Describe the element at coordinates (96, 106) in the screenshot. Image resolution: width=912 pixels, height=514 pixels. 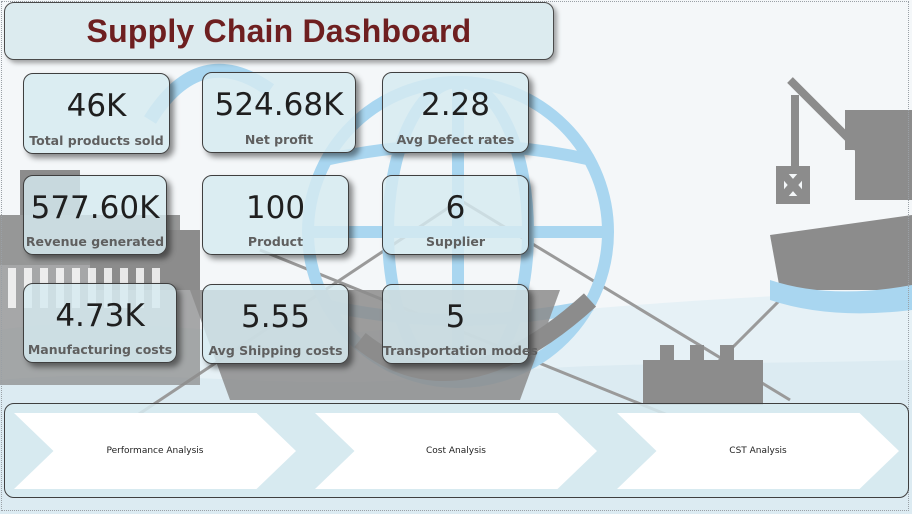
I see `kpi-value: 46K` at that location.